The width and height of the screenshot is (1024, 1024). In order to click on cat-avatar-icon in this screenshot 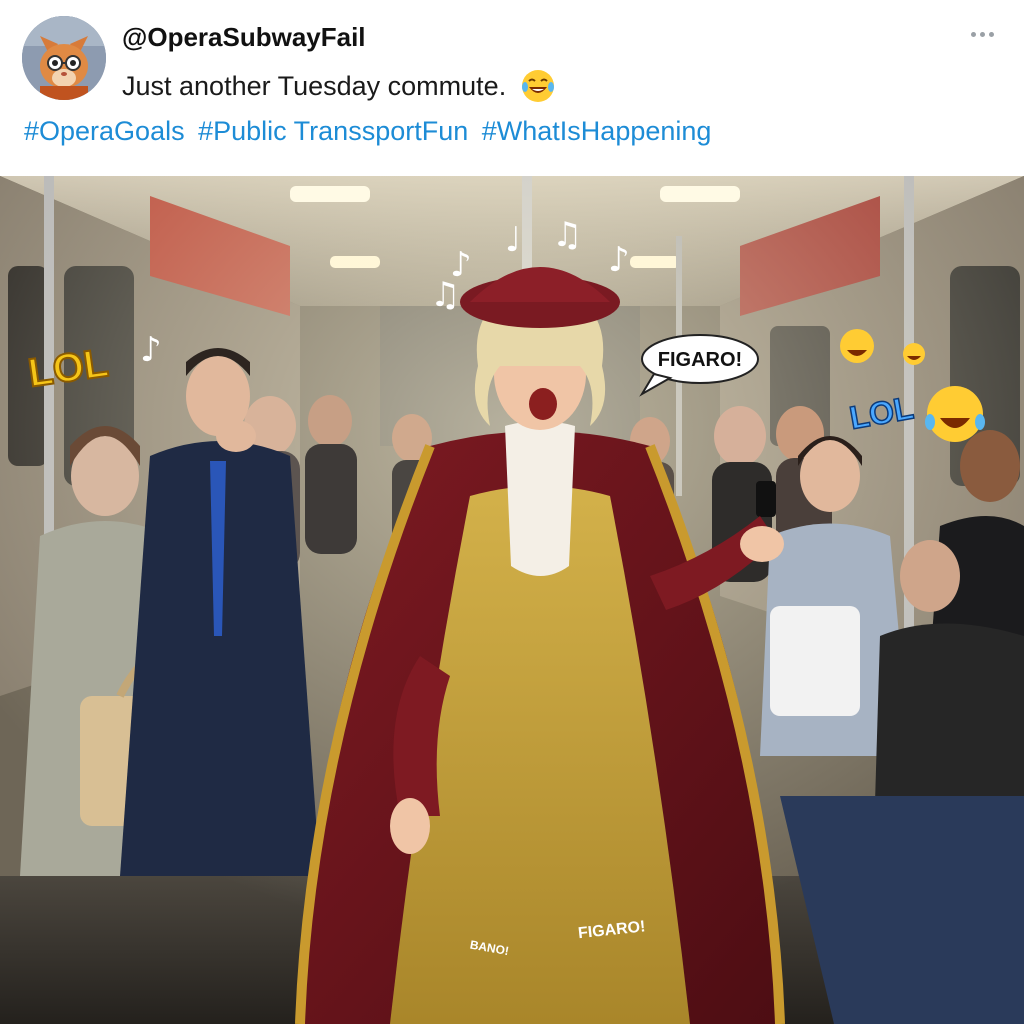, I will do `click(64, 58)`.